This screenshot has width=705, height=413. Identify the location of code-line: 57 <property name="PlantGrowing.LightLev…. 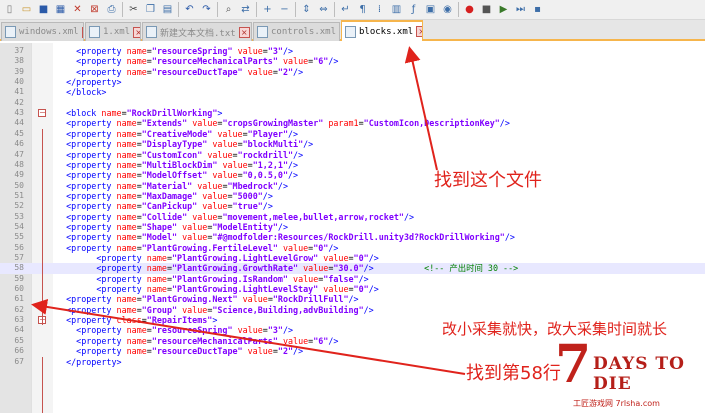
(352, 258).